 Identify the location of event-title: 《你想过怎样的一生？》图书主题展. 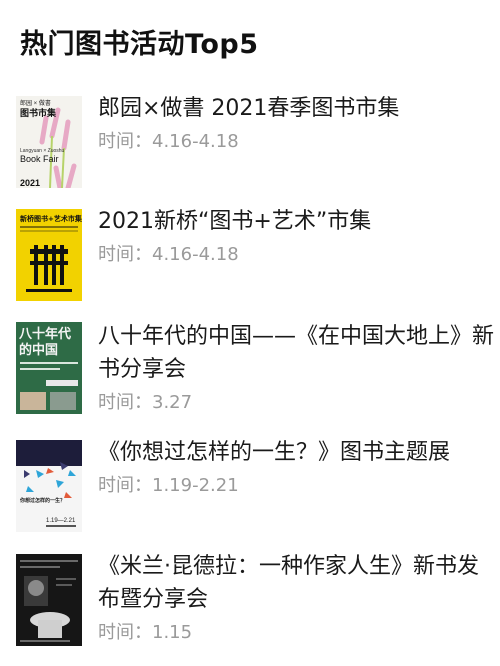
(296, 452).